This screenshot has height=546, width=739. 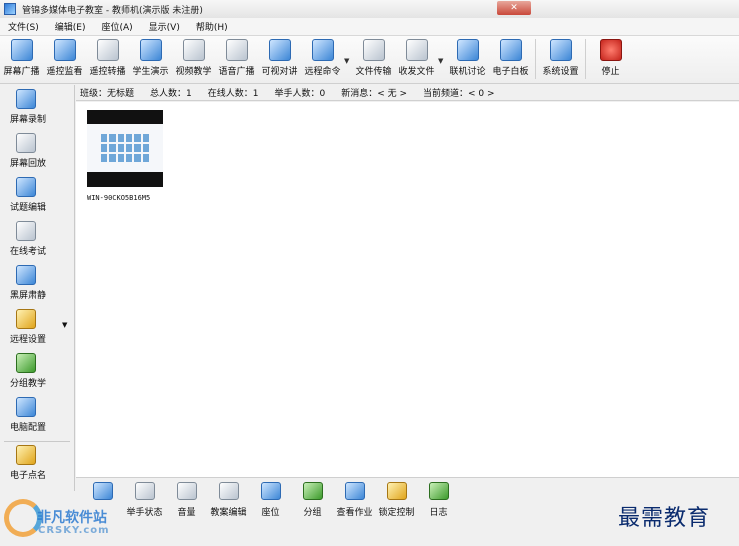 What do you see at coordinates (396, 513) in the screenshot?
I see `bottom-button-label: 锁定控制` at bounding box center [396, 513].